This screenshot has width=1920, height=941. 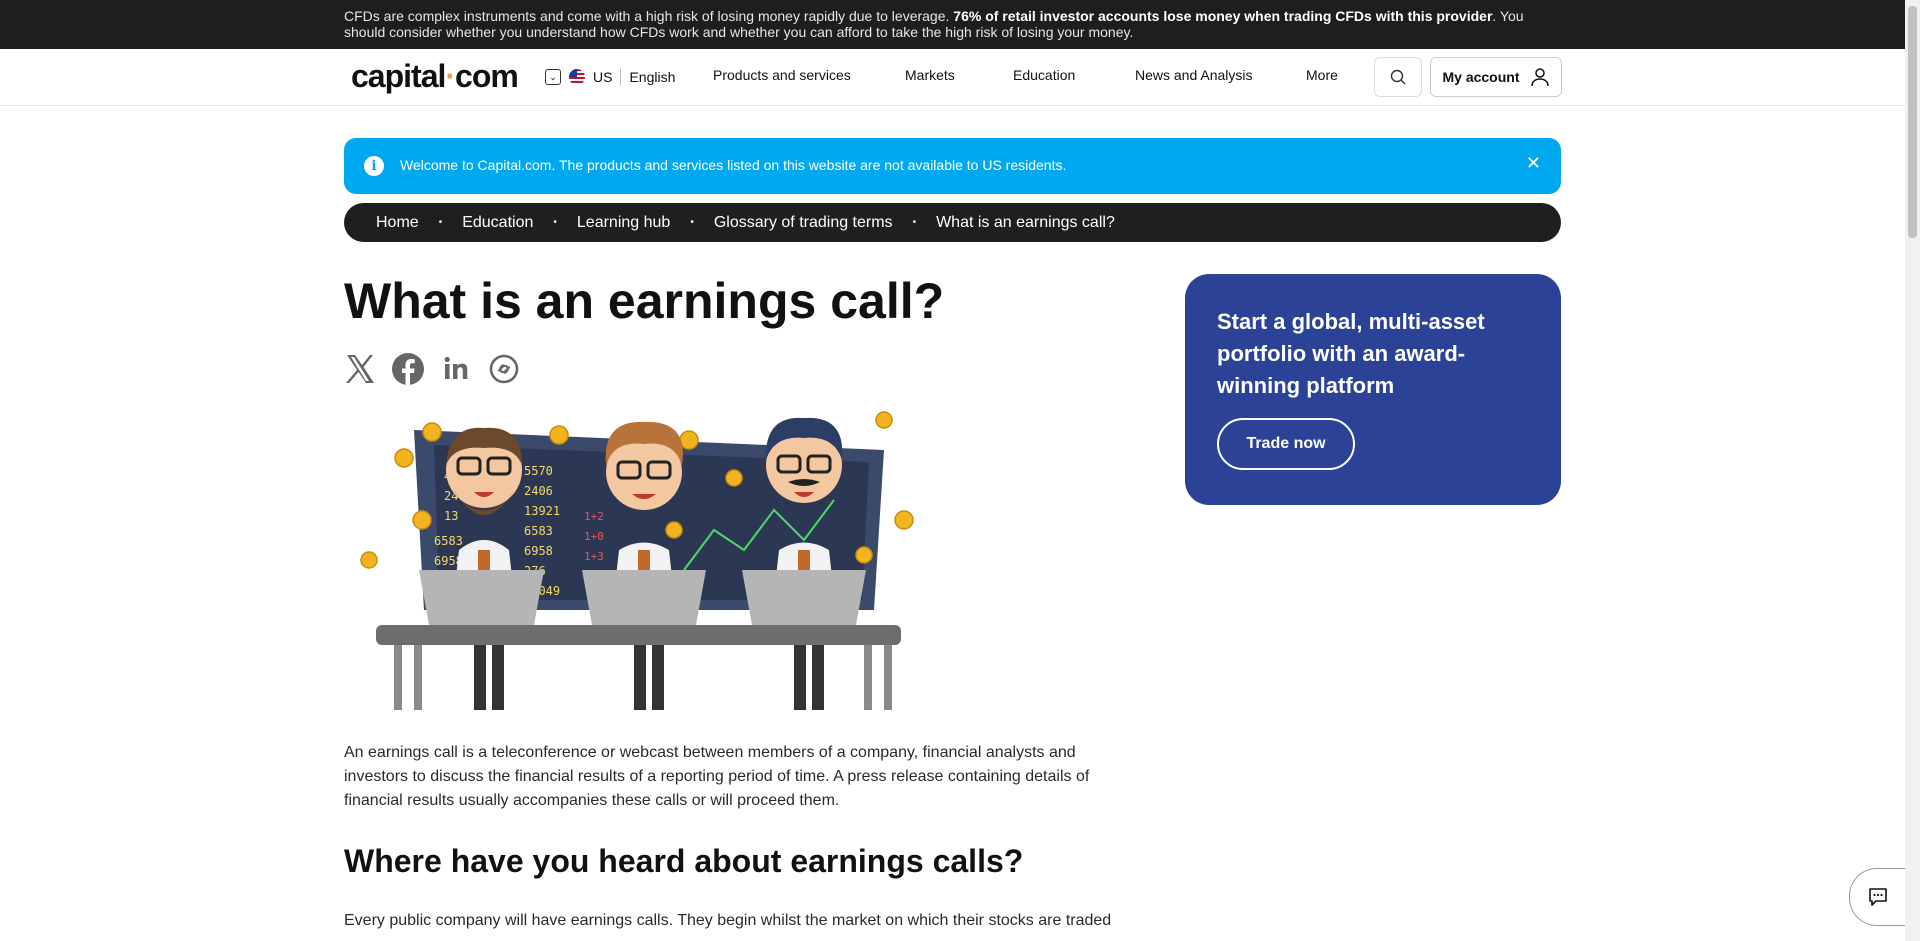 What do you see at coordinates (542, 511) in the screenshot?
I see `svg-text: 13921` at bounding box center [542, 511].